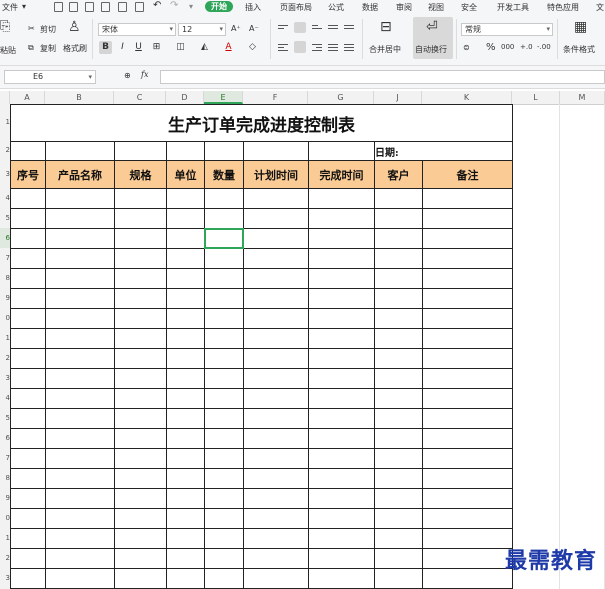 The height and width of the screenshot is (589, 605). Describe the element at coordinates (5, 478) in the screenshot. I see `row-header: 8` at that location.